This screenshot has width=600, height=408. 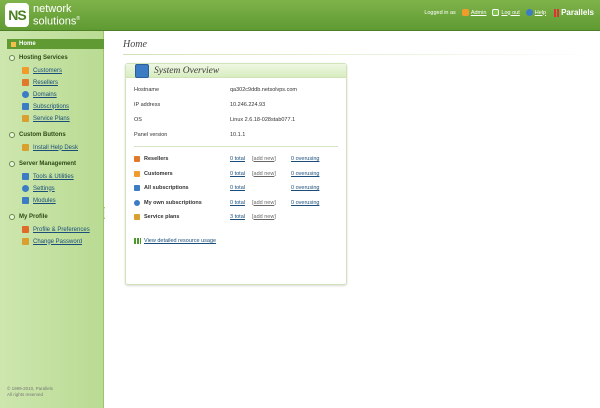 I want to click on modules-icon, so click(x=25, y=200).